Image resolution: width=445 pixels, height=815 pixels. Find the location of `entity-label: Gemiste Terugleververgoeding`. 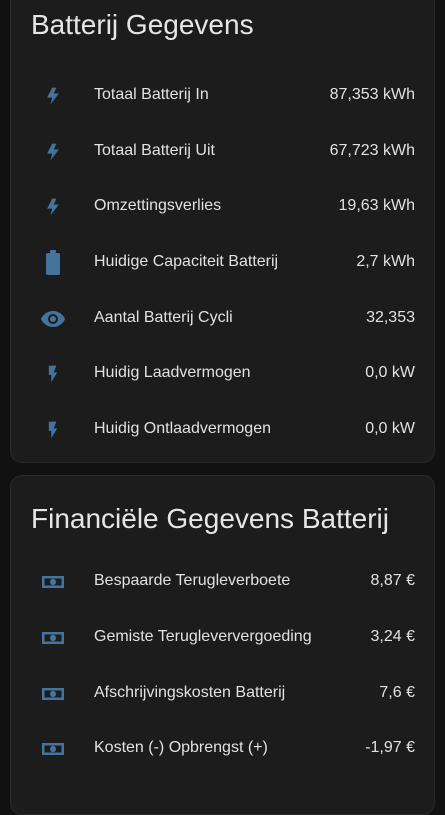

entity-label: Gemiste Terugleververgoeding is located at coordinates (203, 636).